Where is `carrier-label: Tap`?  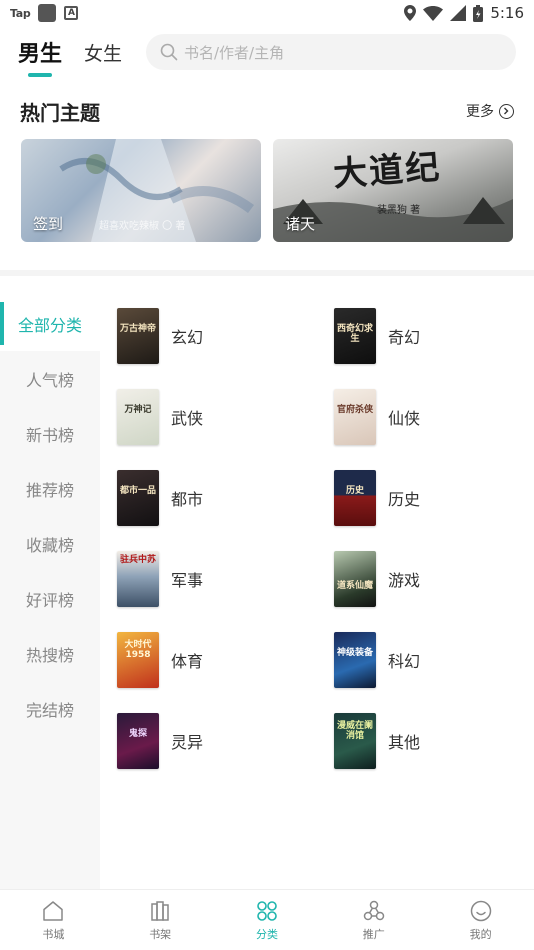 carrier-label: Tap is located at coordinates (20, 13).